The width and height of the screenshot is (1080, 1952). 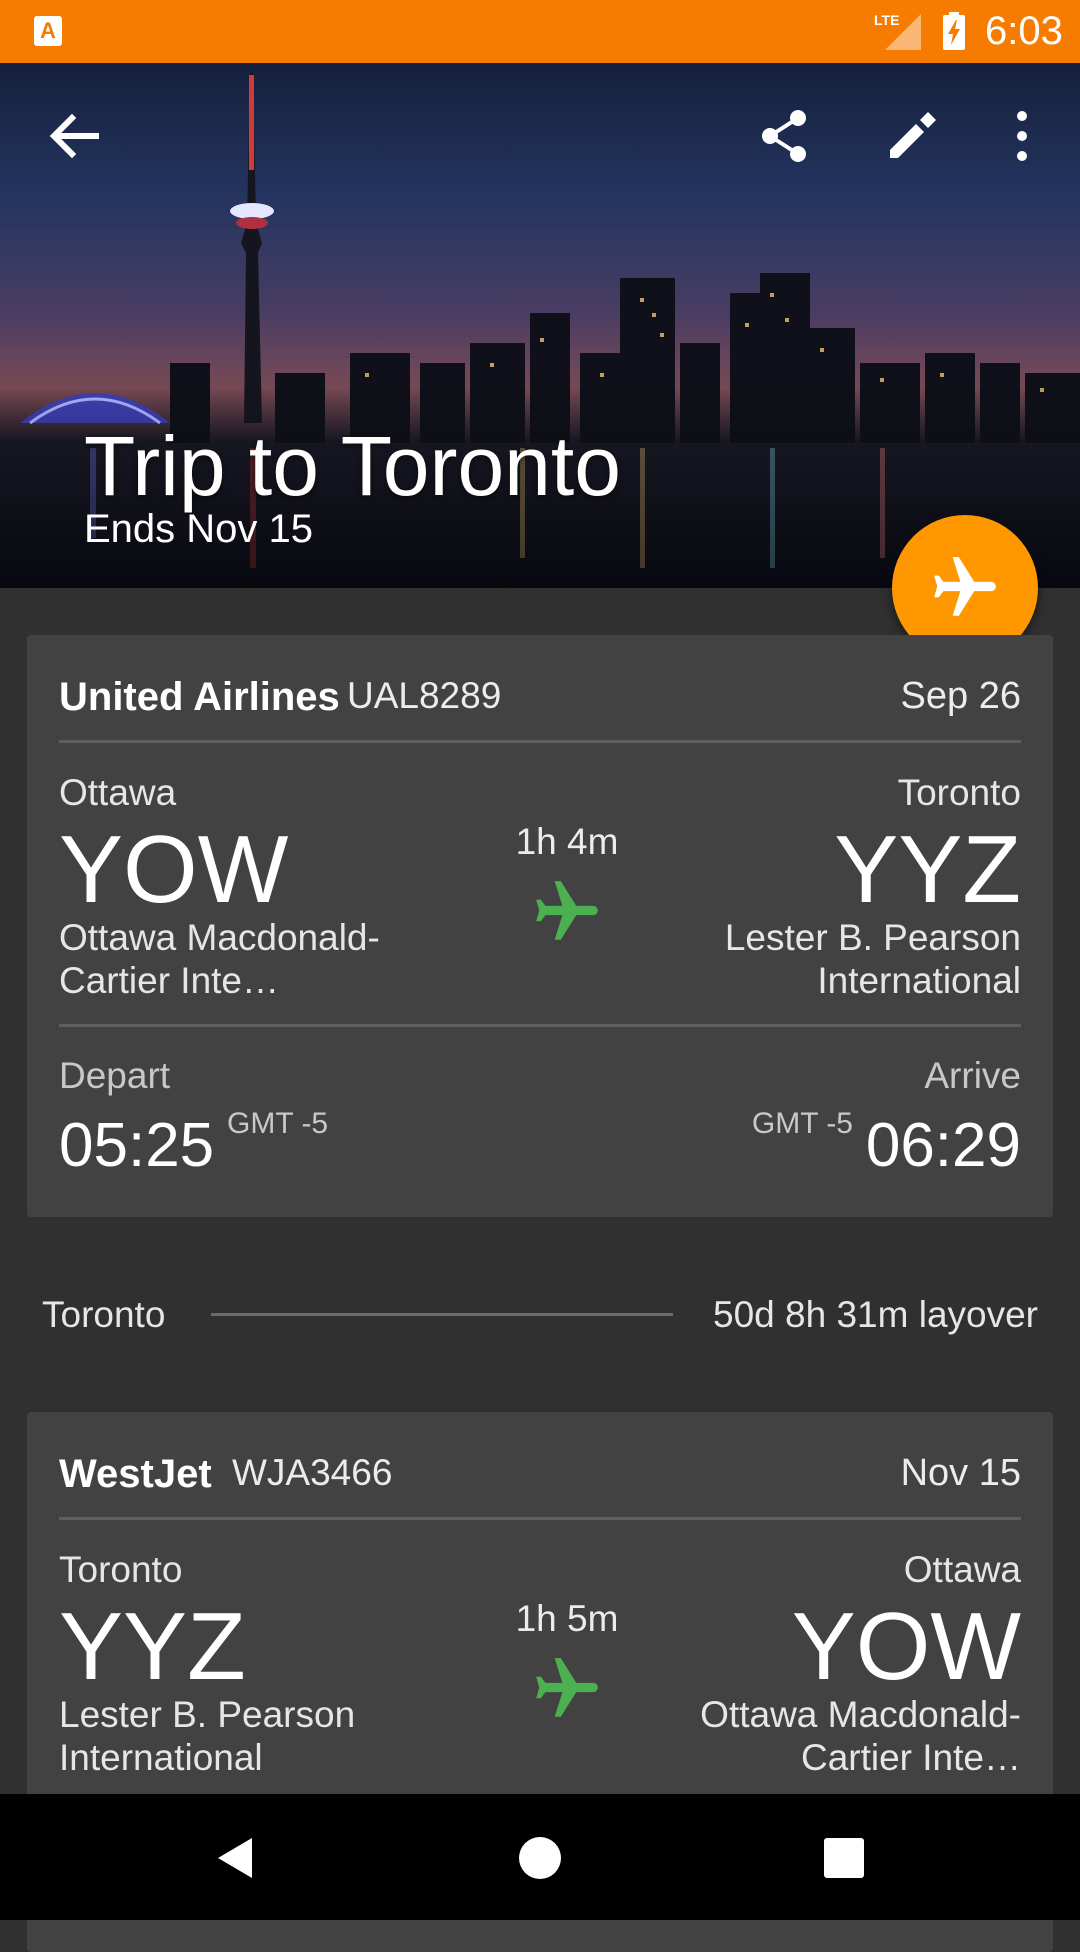 I want to click on status-bar: A LTE 6:03, so click(x=540, y=31).